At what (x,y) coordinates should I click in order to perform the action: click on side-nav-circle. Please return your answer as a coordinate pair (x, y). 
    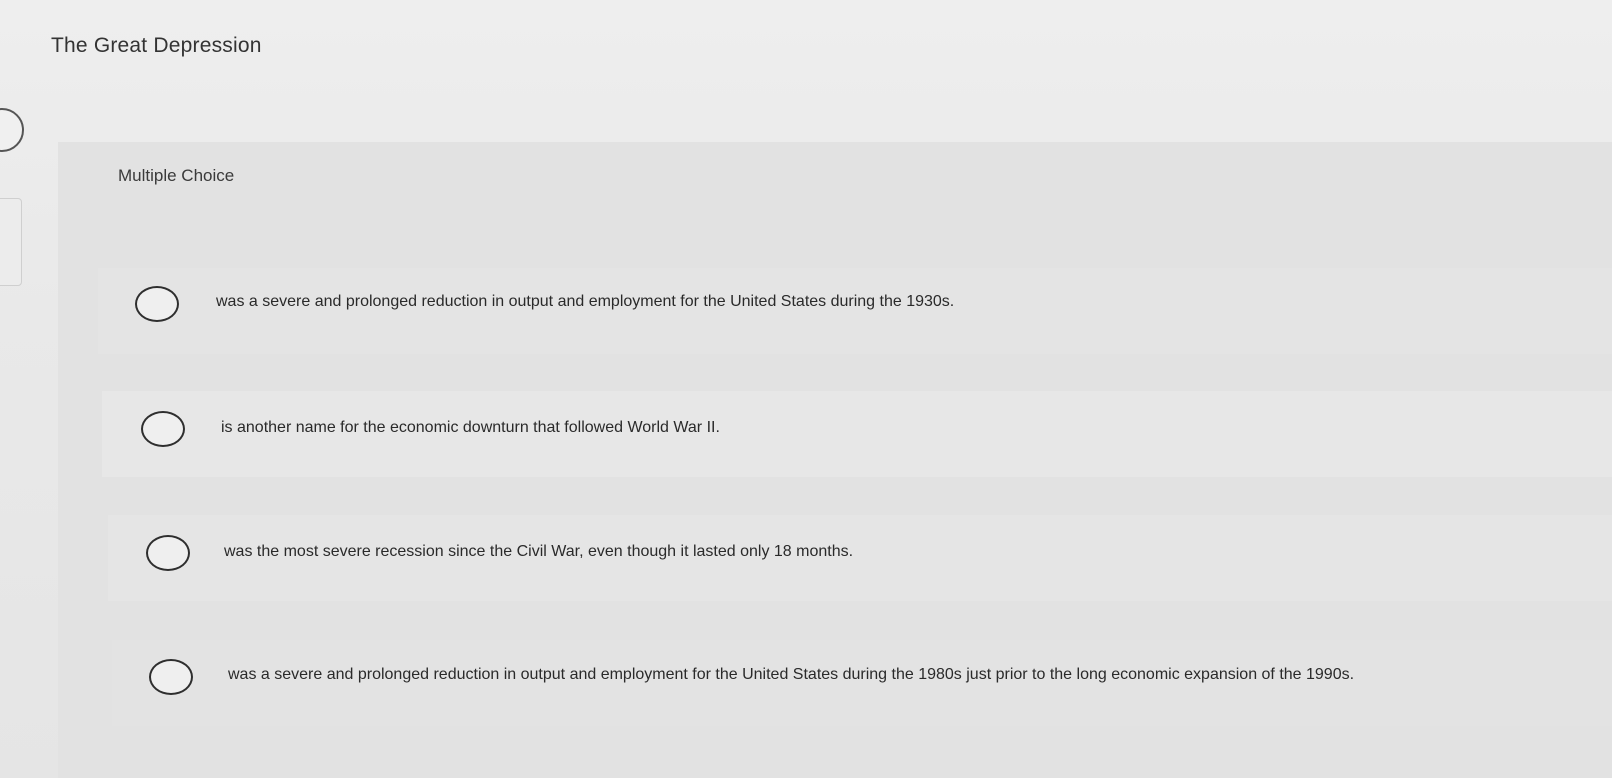
    Looking at the image, I should click on (12, 130).